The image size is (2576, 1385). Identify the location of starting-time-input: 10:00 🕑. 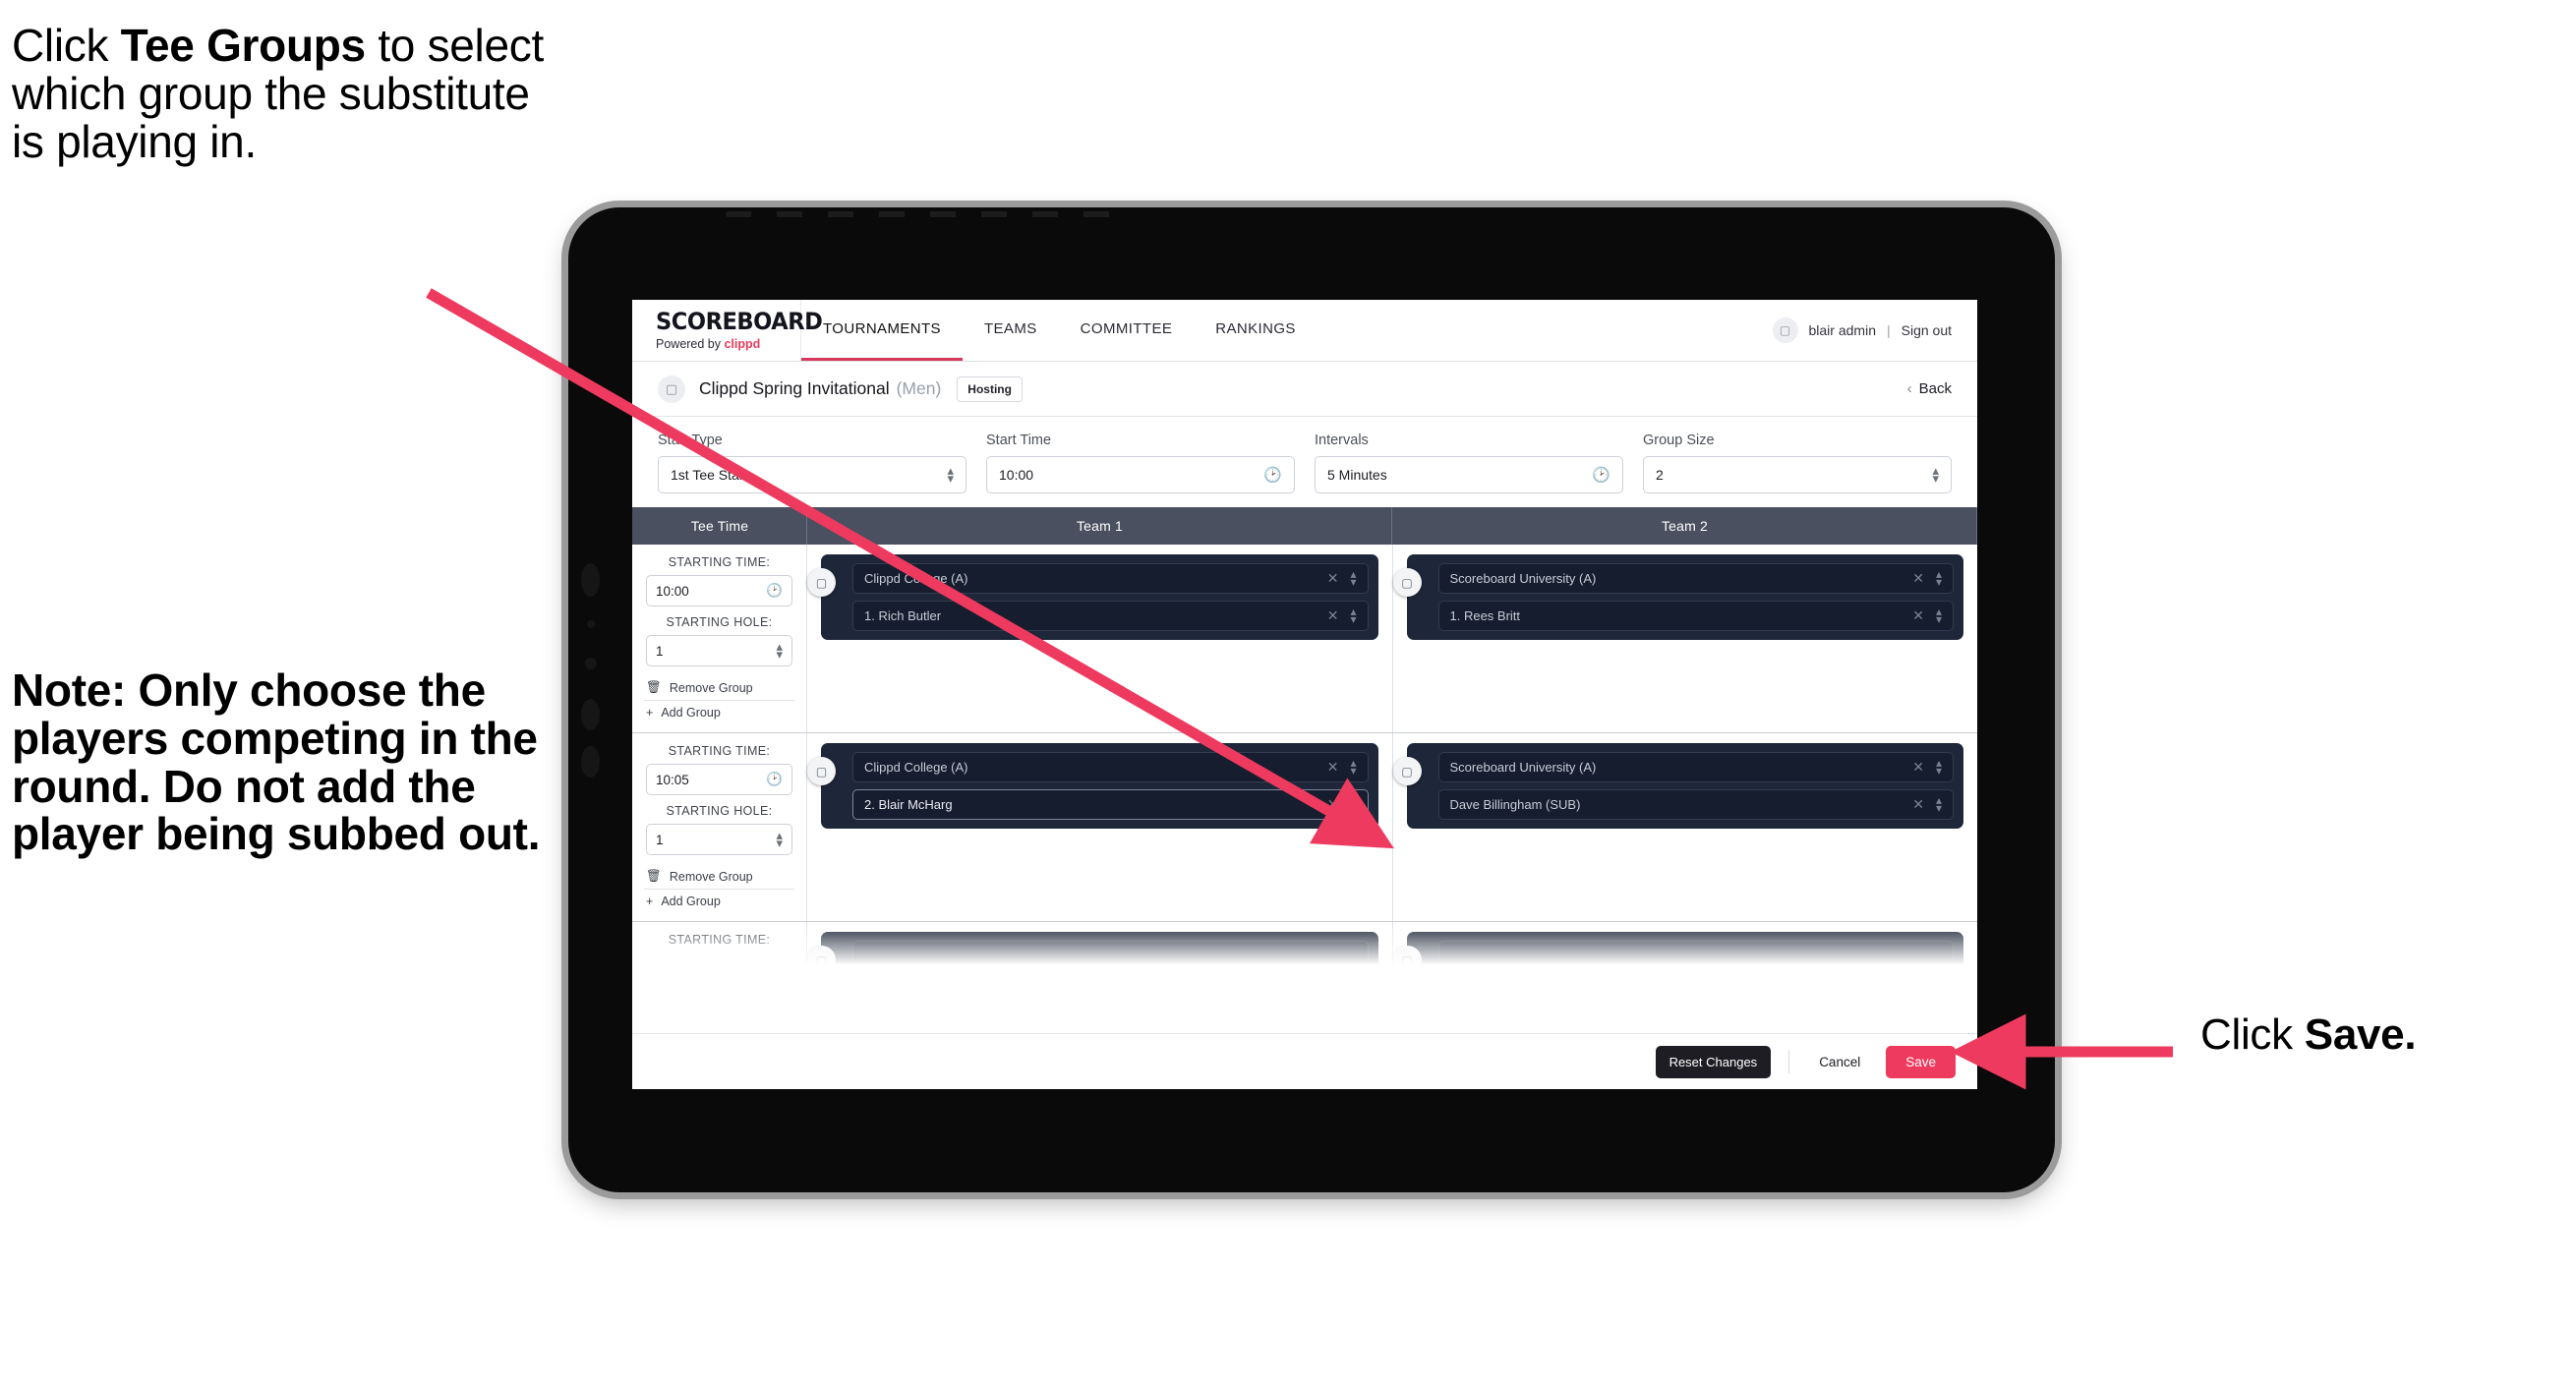
(719, 590).